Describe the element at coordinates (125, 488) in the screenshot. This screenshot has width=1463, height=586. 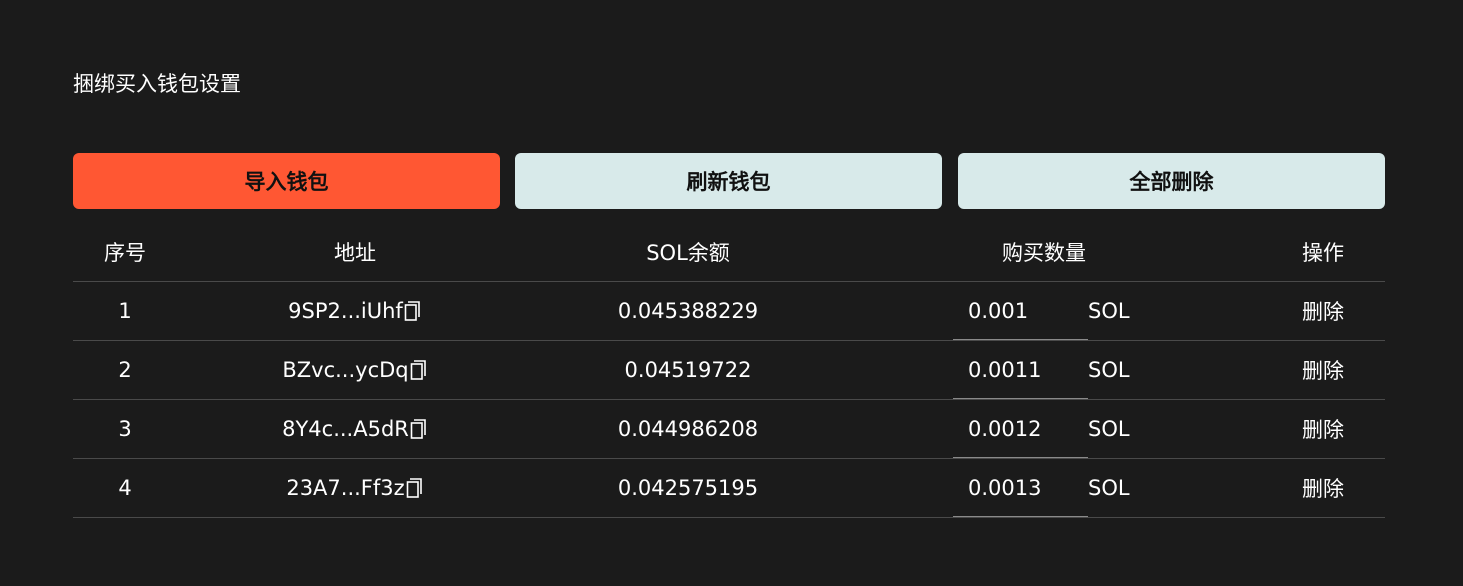
I see `row-index: 4` at that location.